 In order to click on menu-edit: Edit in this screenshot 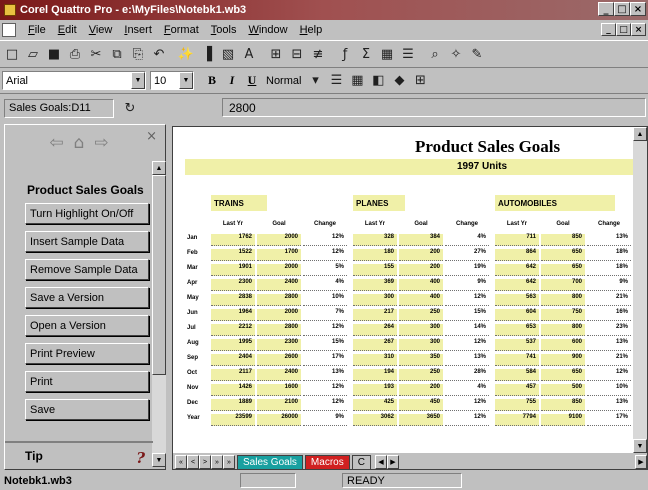, I will do `click(67, 30)`.